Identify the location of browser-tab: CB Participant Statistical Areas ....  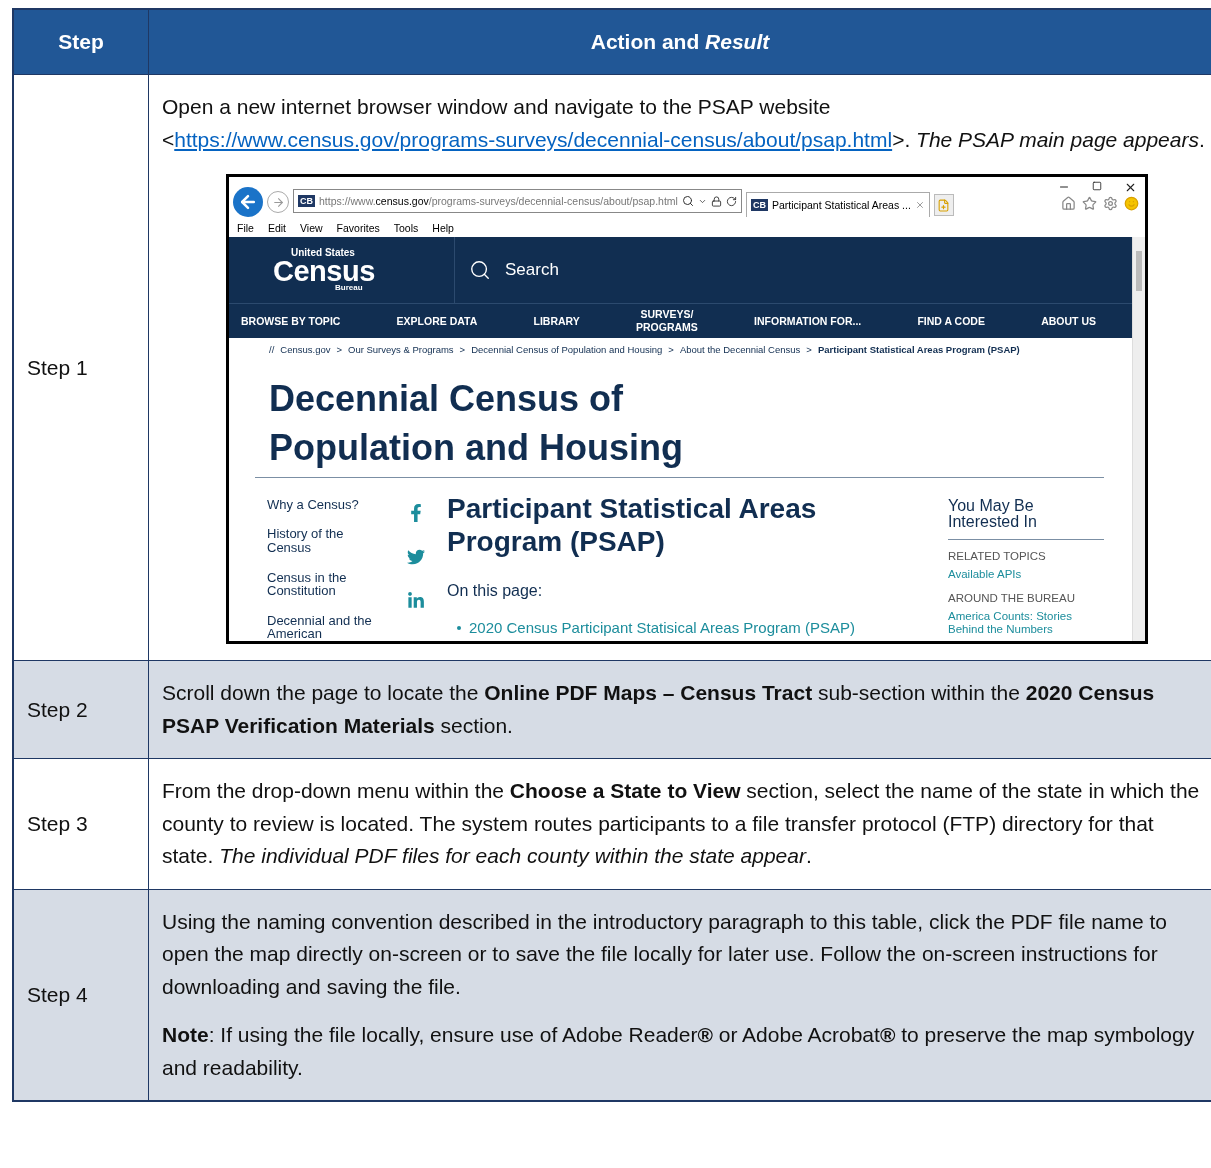
(837, 204).